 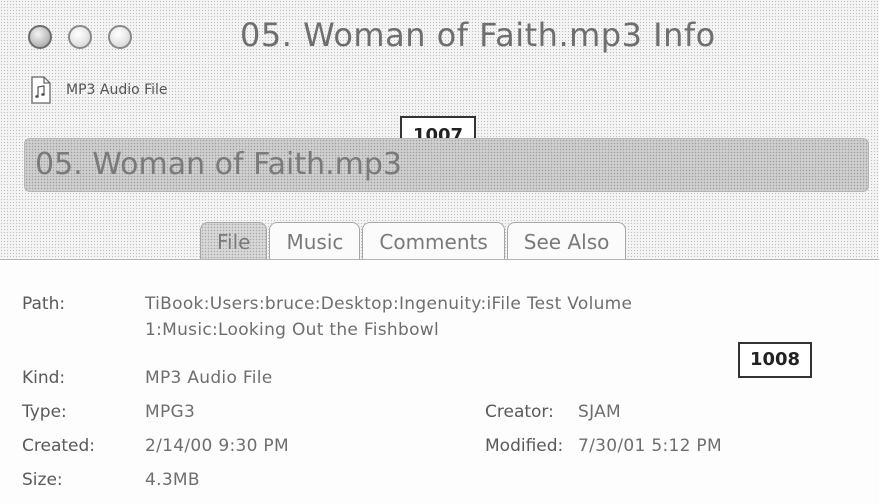 I want to click on document-icon, so click(x=41, y=90).